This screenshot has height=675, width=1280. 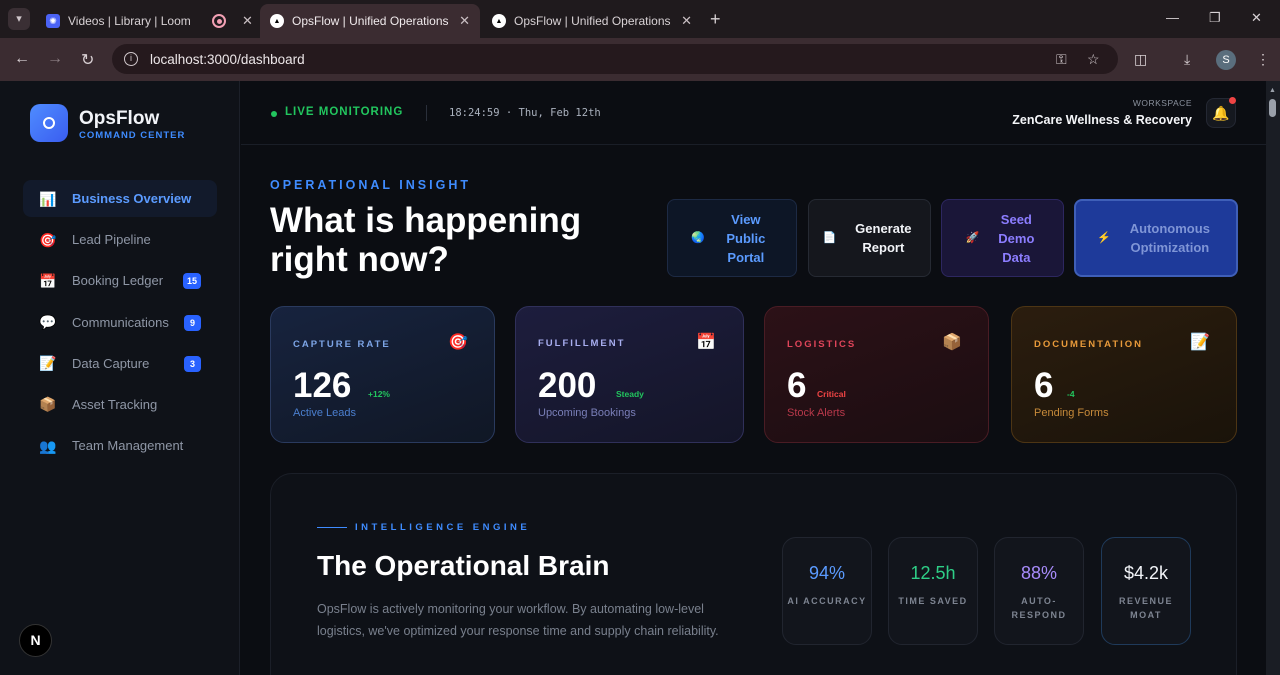 I want to click on people-icon: 👥, so click(x=48, y=445).